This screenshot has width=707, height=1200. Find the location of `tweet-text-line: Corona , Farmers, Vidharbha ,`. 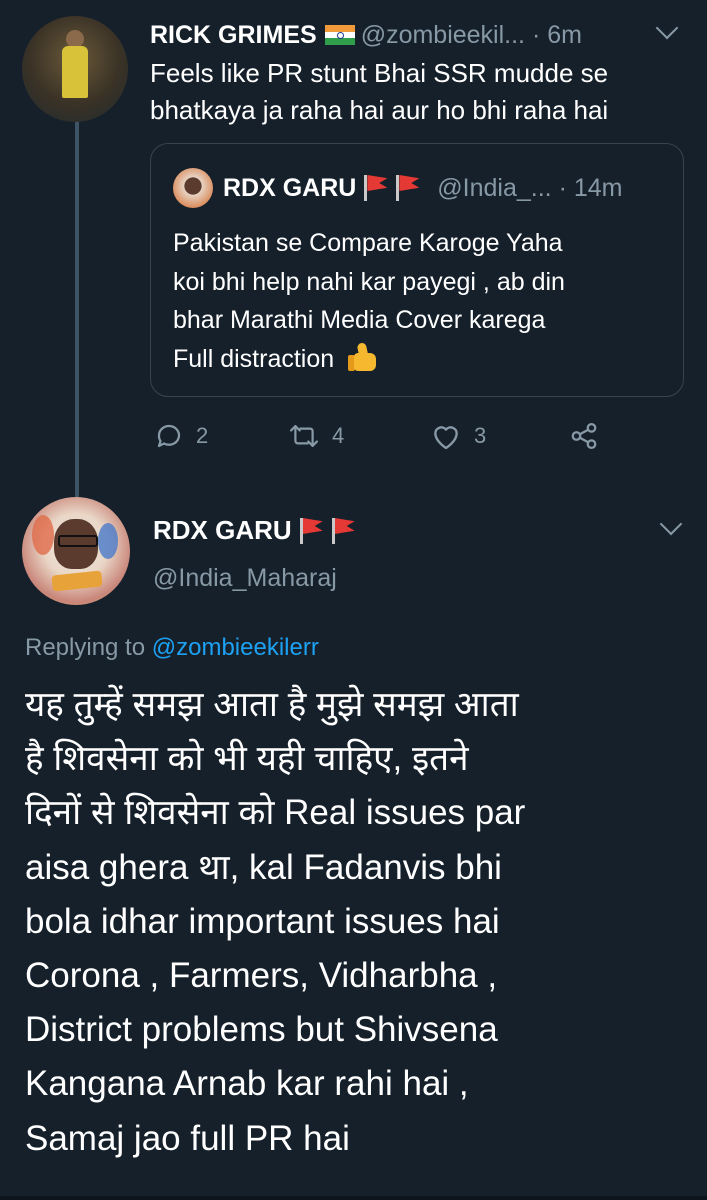

tweet-text-line: Corona , Farmers, Vidharbha , is located at coordinates (261, 976).